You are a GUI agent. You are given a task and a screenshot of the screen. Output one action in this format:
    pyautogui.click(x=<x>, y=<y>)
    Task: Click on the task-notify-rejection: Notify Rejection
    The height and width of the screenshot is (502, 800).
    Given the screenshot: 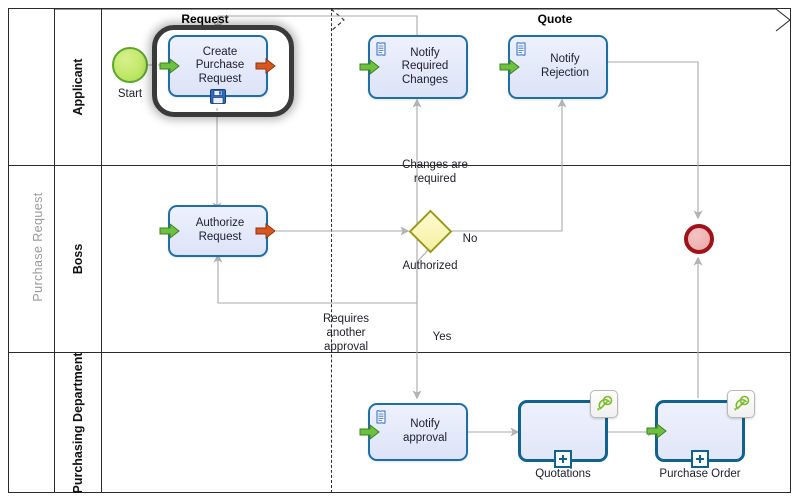 What is the action you would take?
    pyautogui.click(x=553, y=67)
    